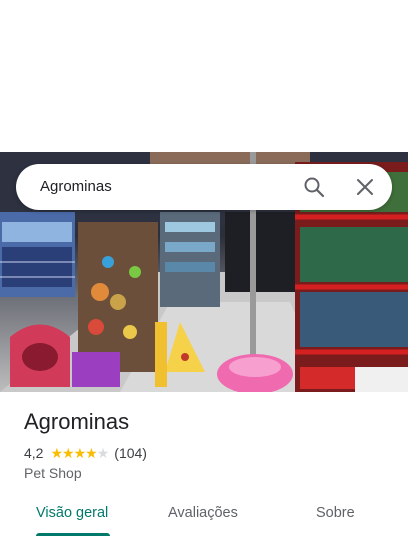 The height and width of the screenshot is (544, 408). What do you see at coordinates (130, 453) in the screenshot?
I see `review-count: (104)` at bounding box center [130, 453].